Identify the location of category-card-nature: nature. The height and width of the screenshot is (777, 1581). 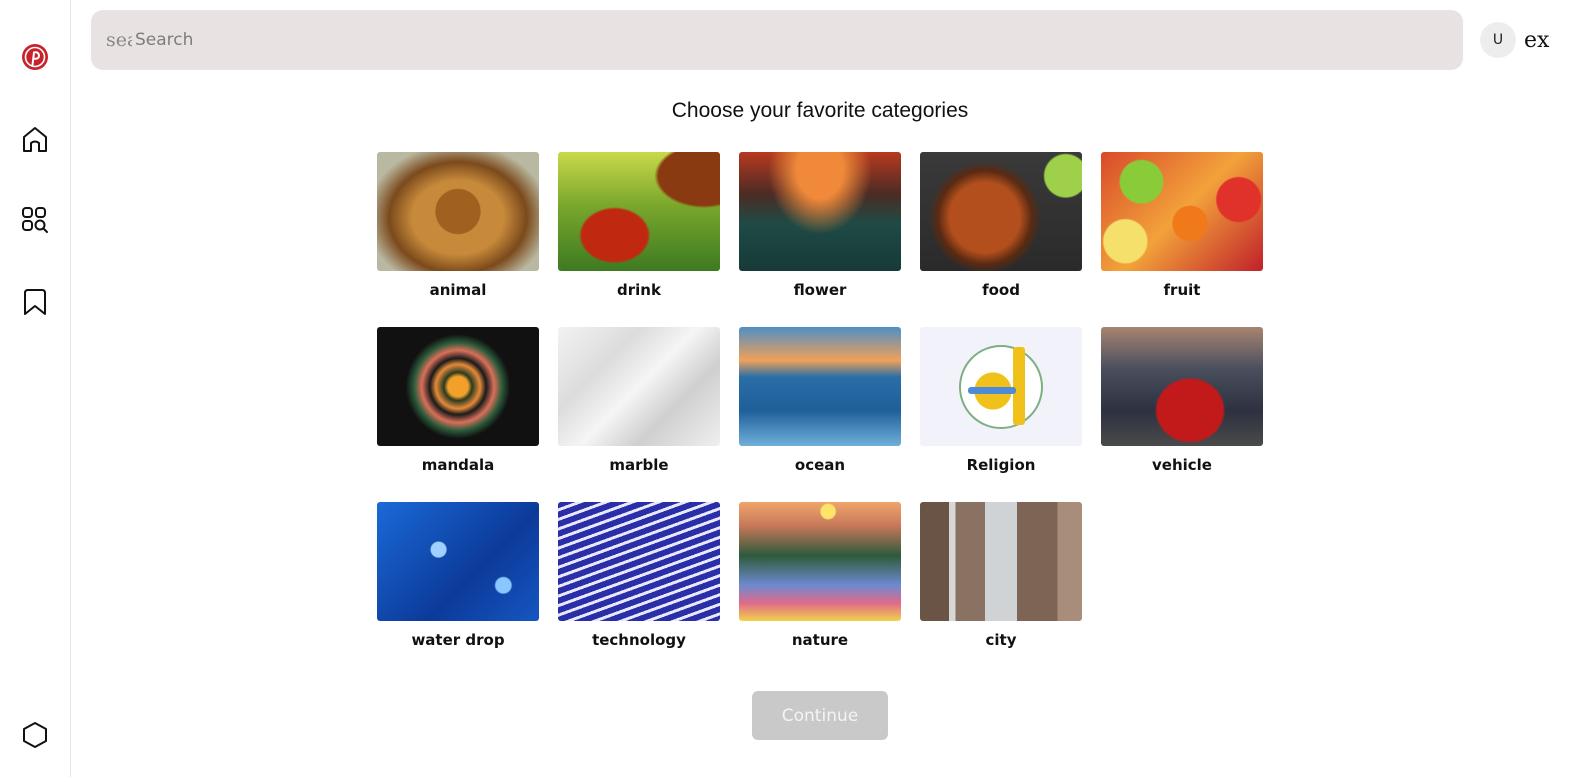
(820, 577).